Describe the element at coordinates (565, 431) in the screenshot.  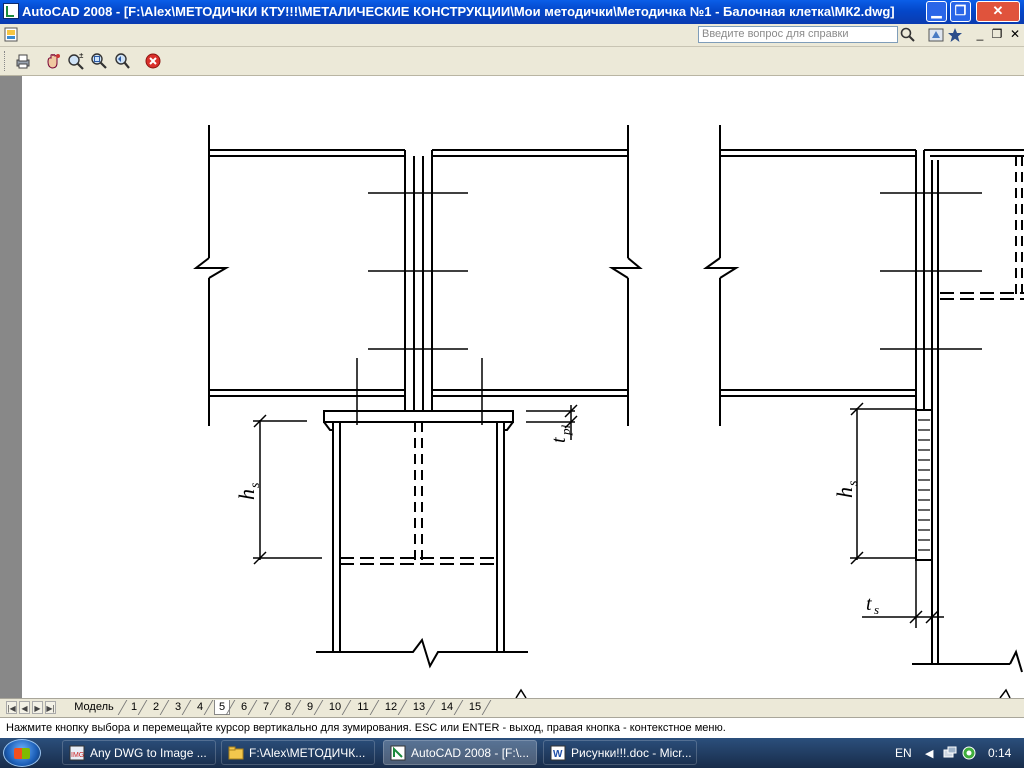
I see `tpl-subscript: pl` at that location.